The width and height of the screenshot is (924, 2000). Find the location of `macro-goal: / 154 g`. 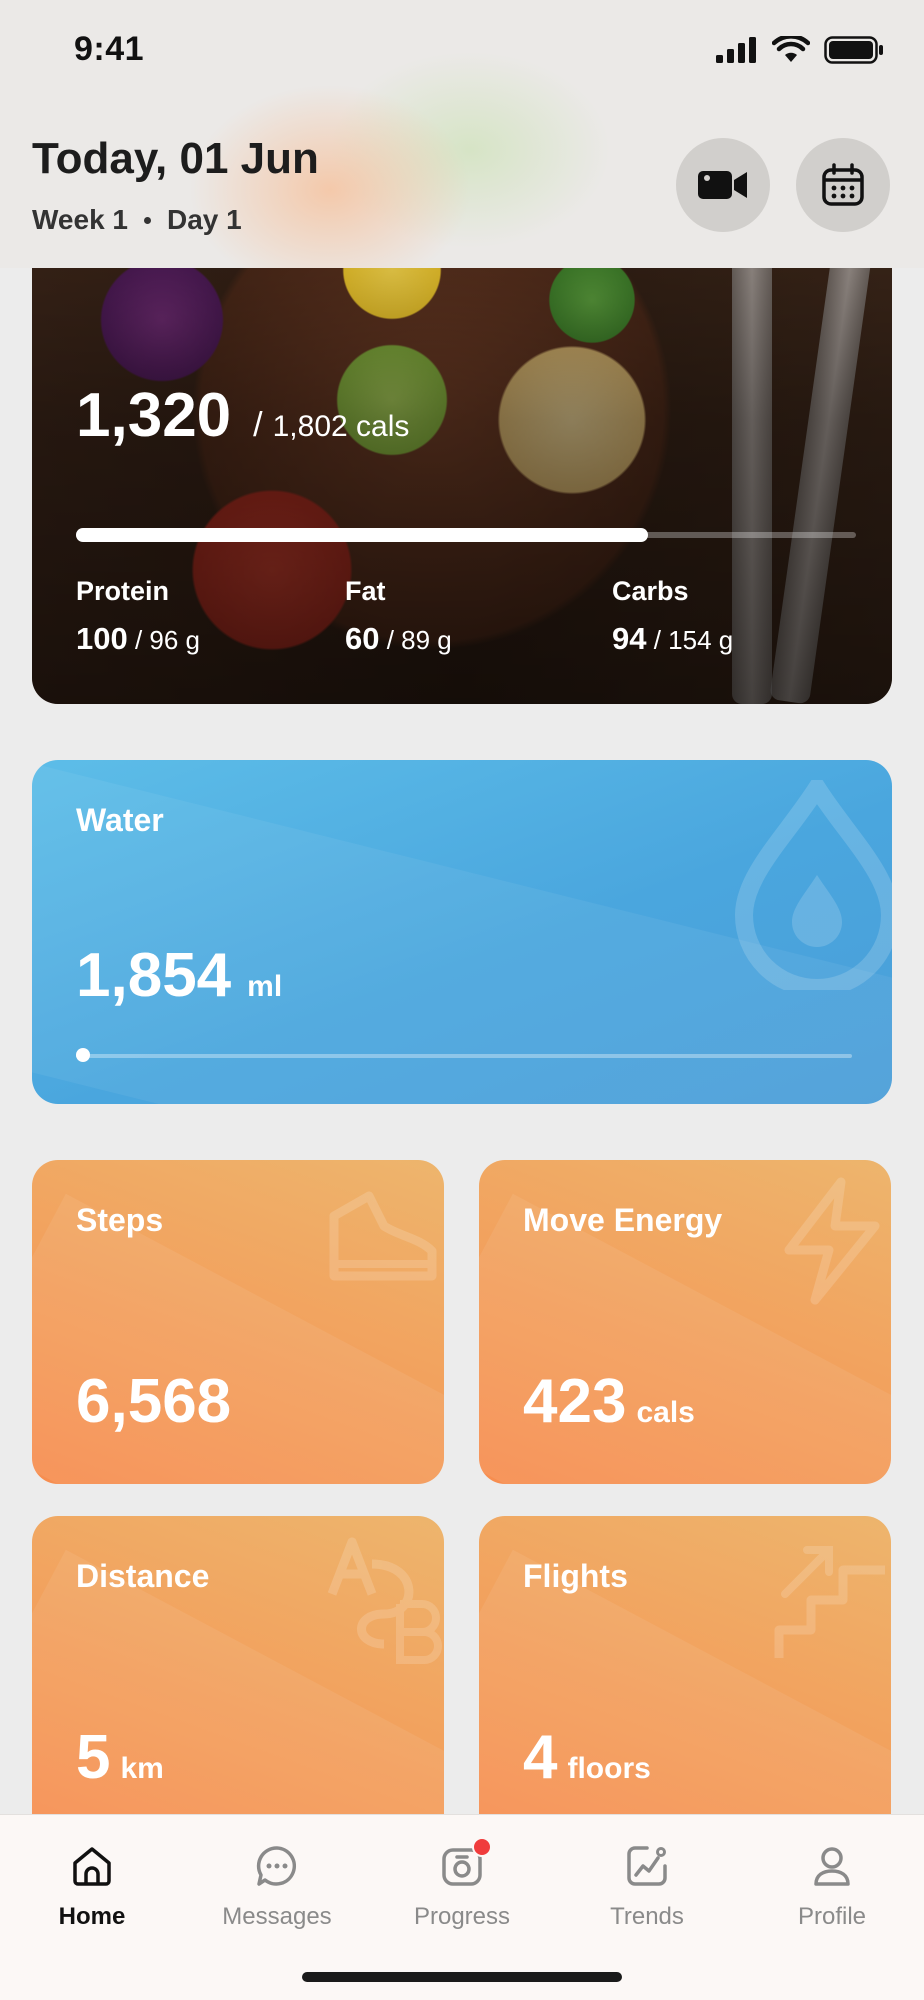

macro-goal: / 154 g is located at coordinates (693, 640).